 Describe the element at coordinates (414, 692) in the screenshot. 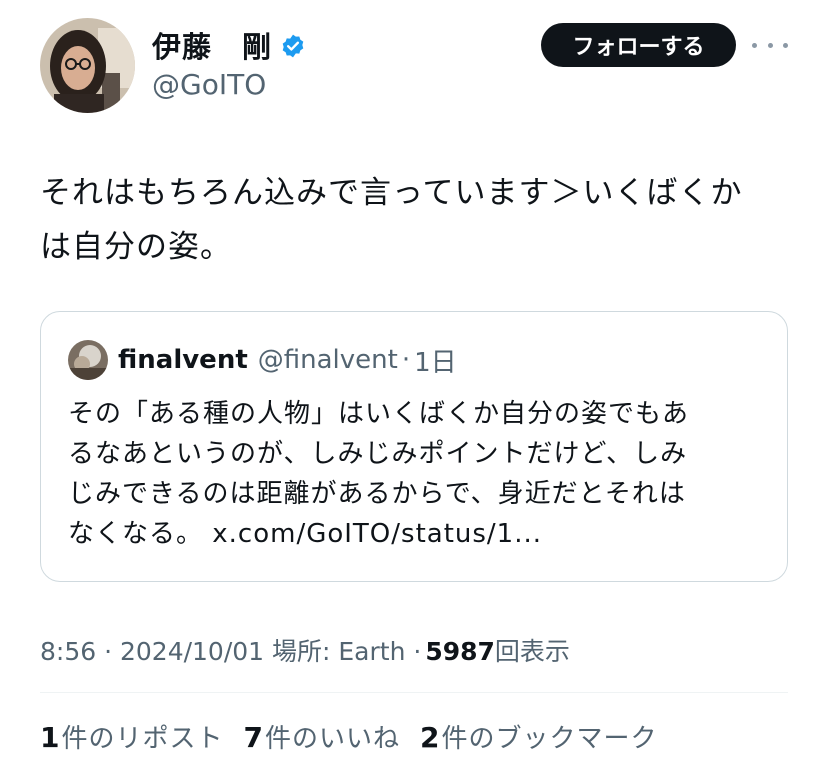

I see `divider` at that location.